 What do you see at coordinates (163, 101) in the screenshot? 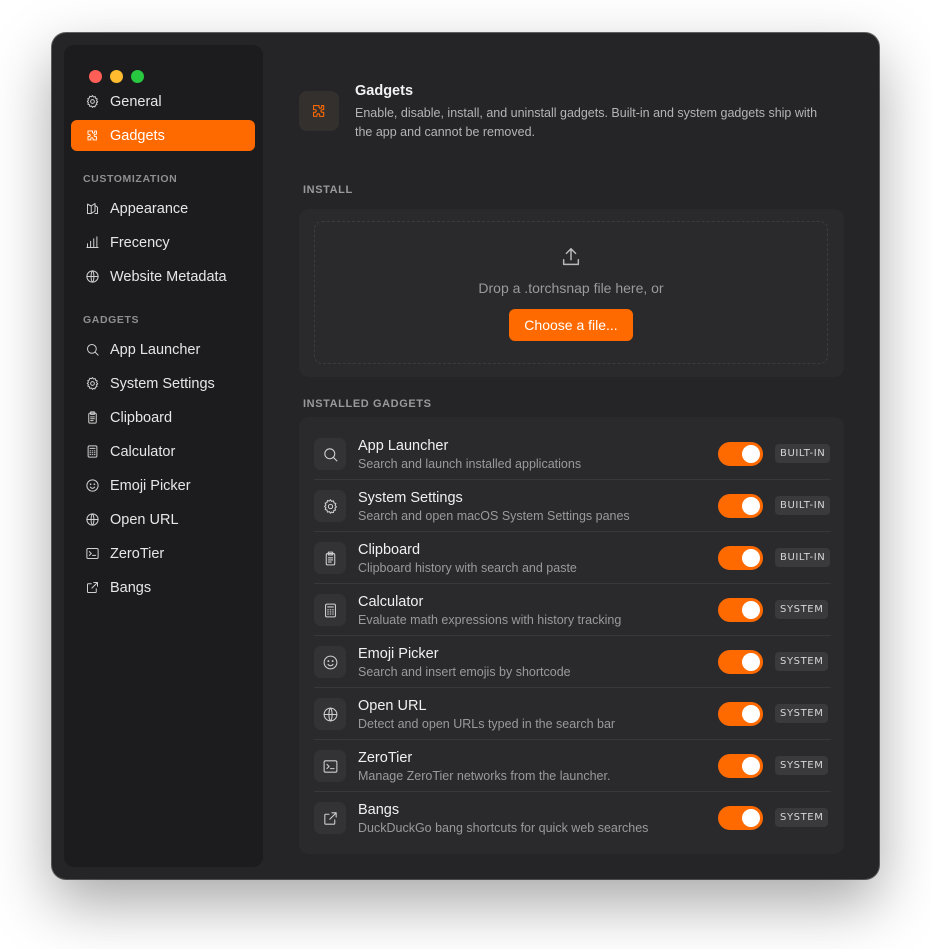
I see `sidebar-item-general: General` at bounding box center [163, 101].